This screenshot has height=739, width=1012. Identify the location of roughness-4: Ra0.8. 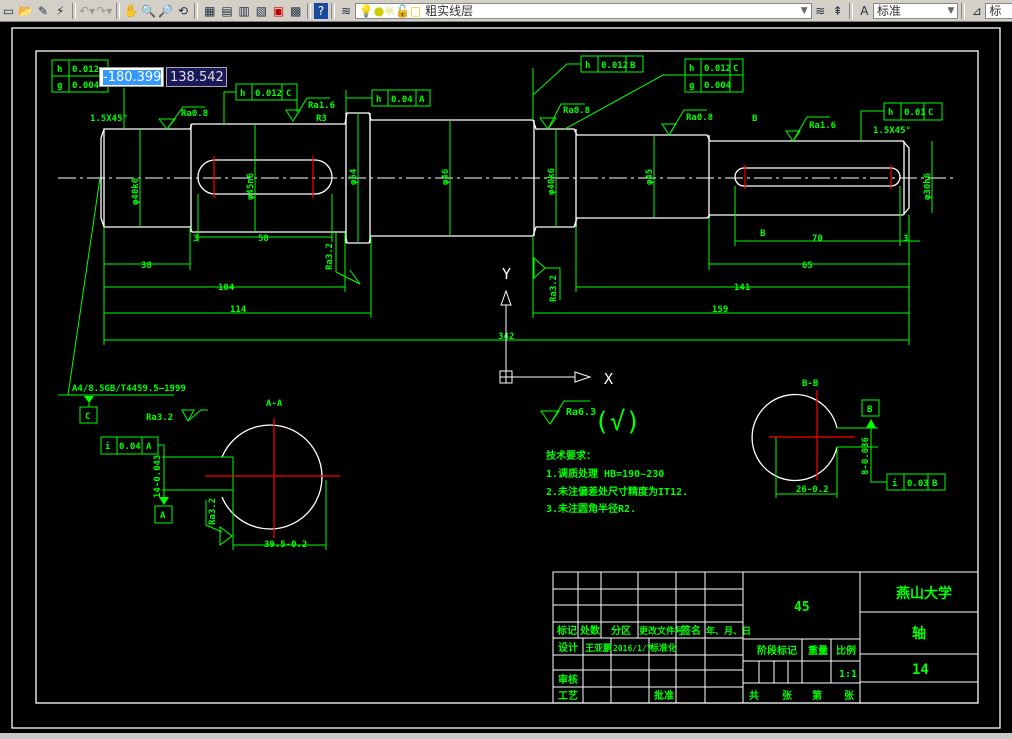
(699, 118).